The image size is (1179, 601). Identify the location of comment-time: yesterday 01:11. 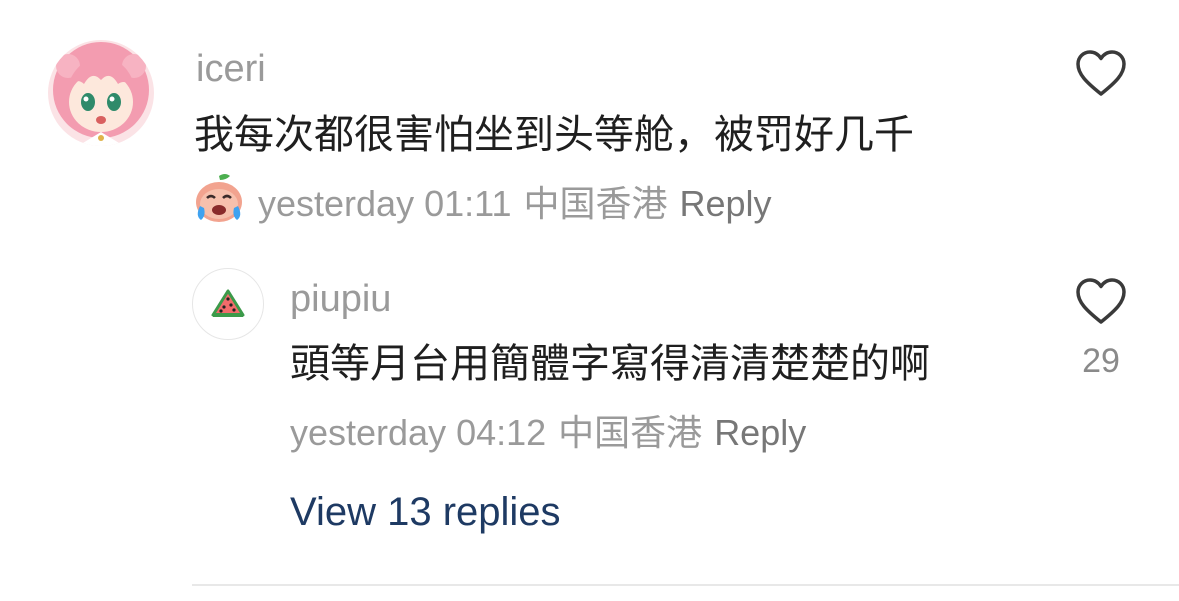
(385, 203).